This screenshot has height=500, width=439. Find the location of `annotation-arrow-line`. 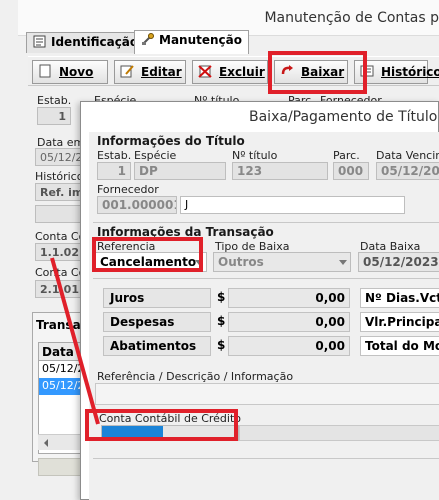

annotation-arrow-line is located at coordinates (75, 341).